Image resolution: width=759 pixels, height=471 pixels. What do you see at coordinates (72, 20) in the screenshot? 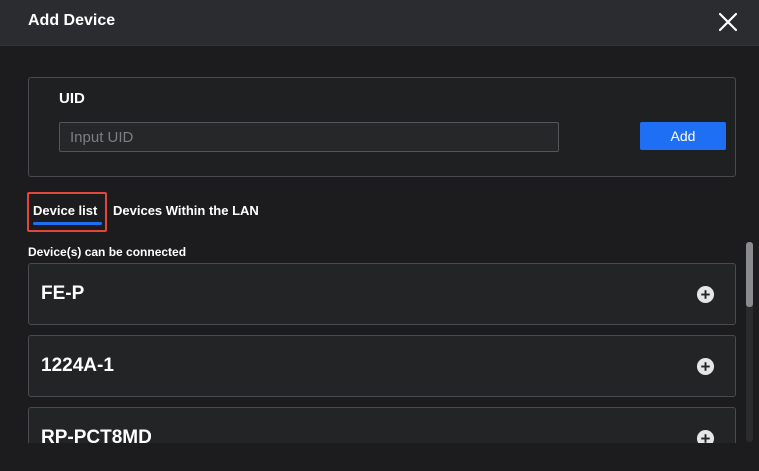
I see `dialog-title: Add Device` at bounding box center [72, 20].